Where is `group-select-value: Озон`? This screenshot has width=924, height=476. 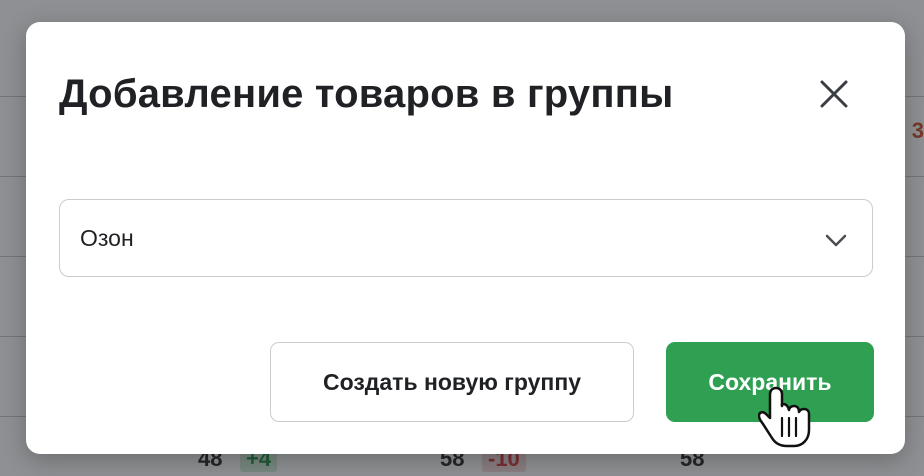
group-select-value: Озон is located at coordinates (107, 237).